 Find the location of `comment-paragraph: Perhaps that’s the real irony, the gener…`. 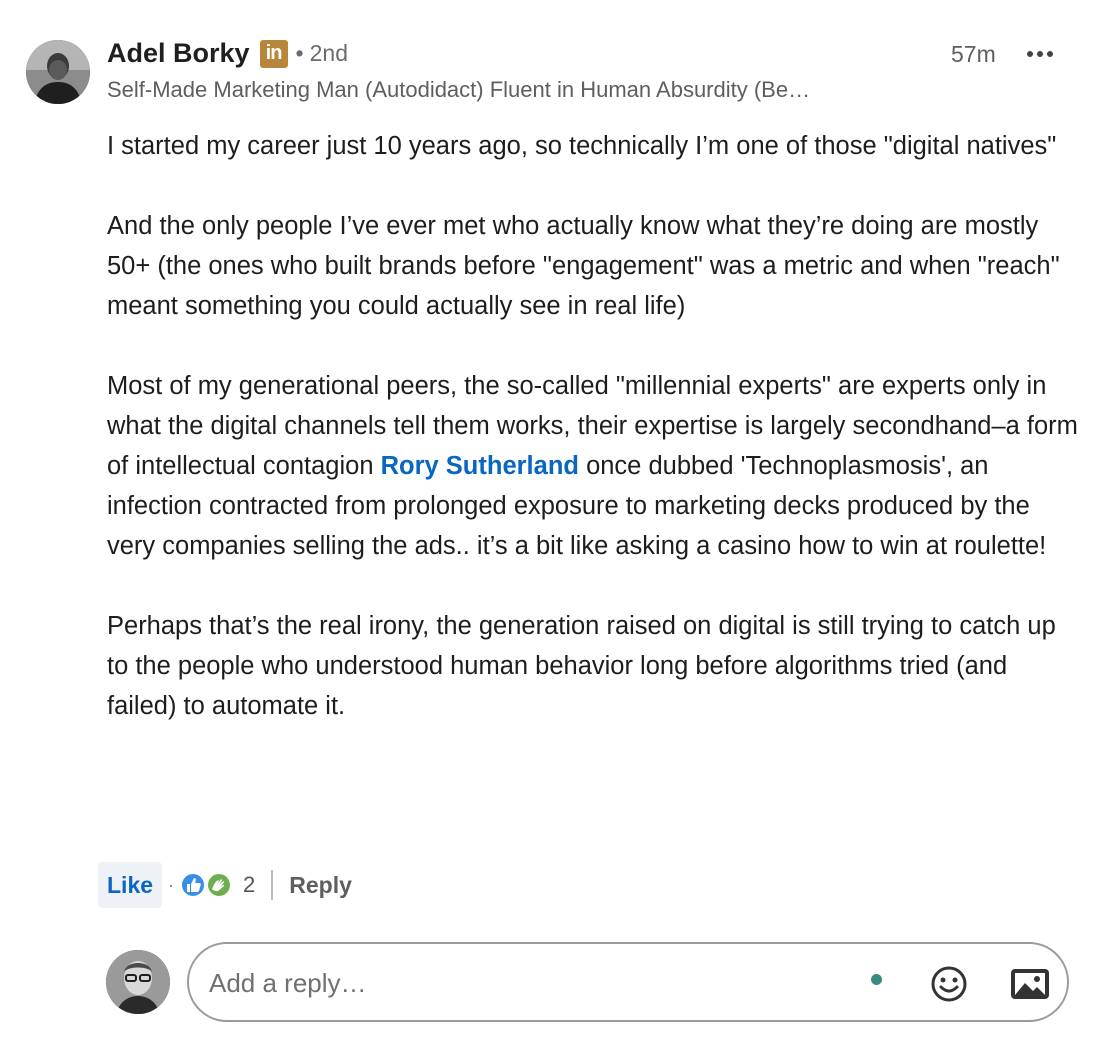

comment-paragraph: Perhaps that’s the real irony, the gener… is located at coordinates (581, 666).